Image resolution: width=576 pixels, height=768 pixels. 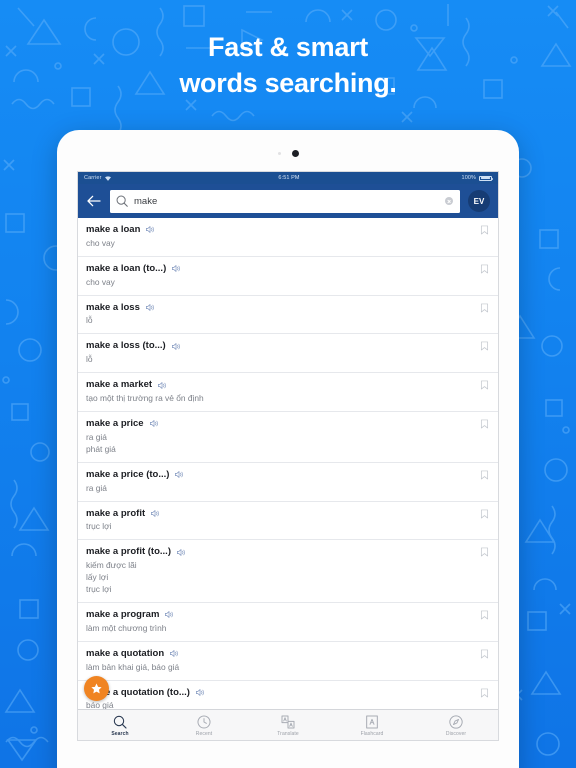 What do you see at coordinates (288, 482) in the screenshot?
I see `result-row: make a price (to...) ra giá` at bounding box center [288, 482].